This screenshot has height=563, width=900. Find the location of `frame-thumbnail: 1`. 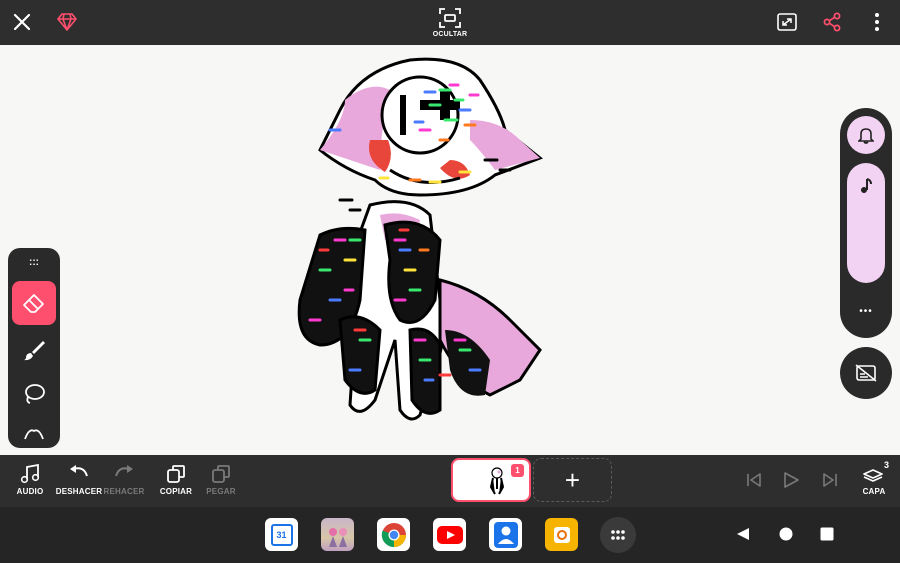

frame-thumbnail: 1 is located at coordinates (491, 480).